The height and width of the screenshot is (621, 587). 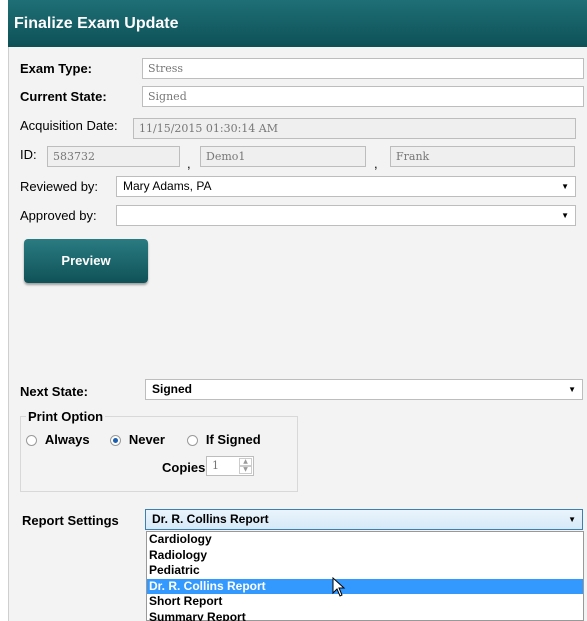 I want to click on report-settings-value: Dr. R. Collins Report, so click(x=210, y=519).